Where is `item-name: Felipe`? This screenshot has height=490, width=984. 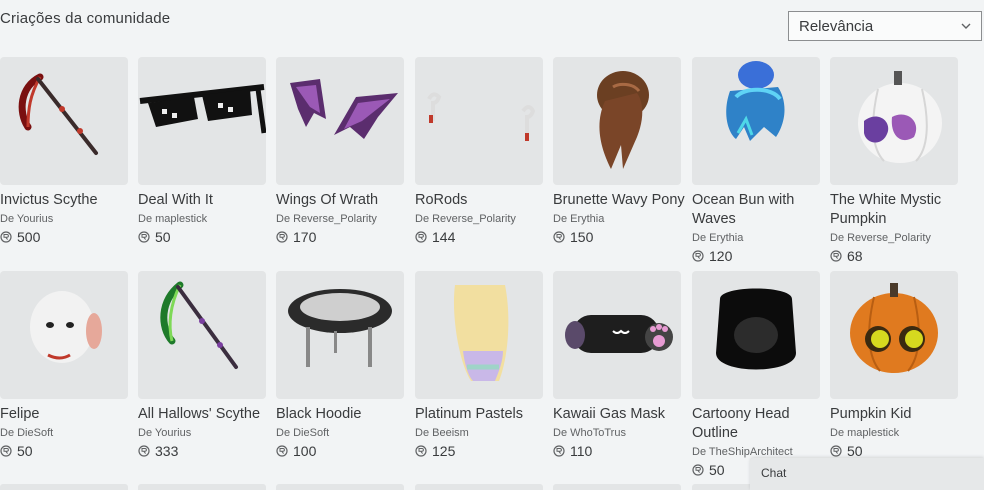 item-name: Felipe is located at coordinates (66, 414).